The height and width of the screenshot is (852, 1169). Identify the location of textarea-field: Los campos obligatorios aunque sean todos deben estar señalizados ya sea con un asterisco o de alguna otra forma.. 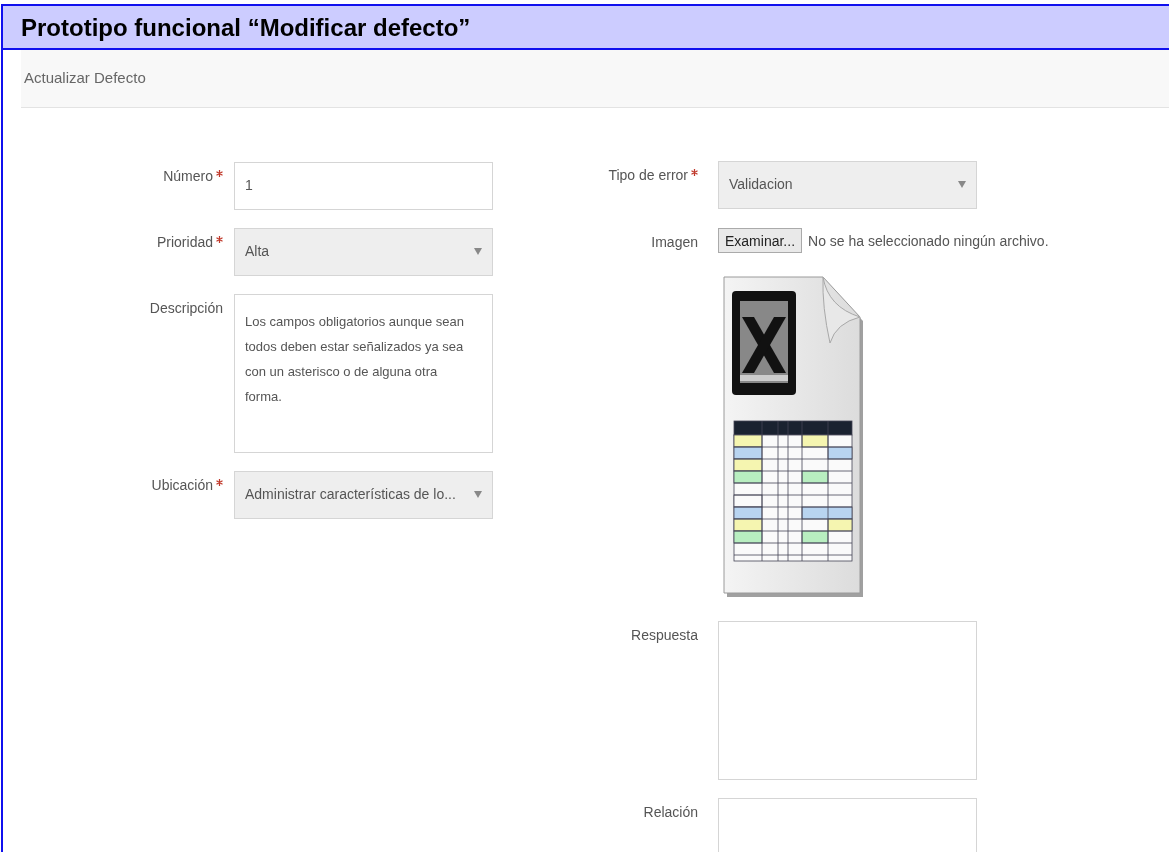
(363, 373).